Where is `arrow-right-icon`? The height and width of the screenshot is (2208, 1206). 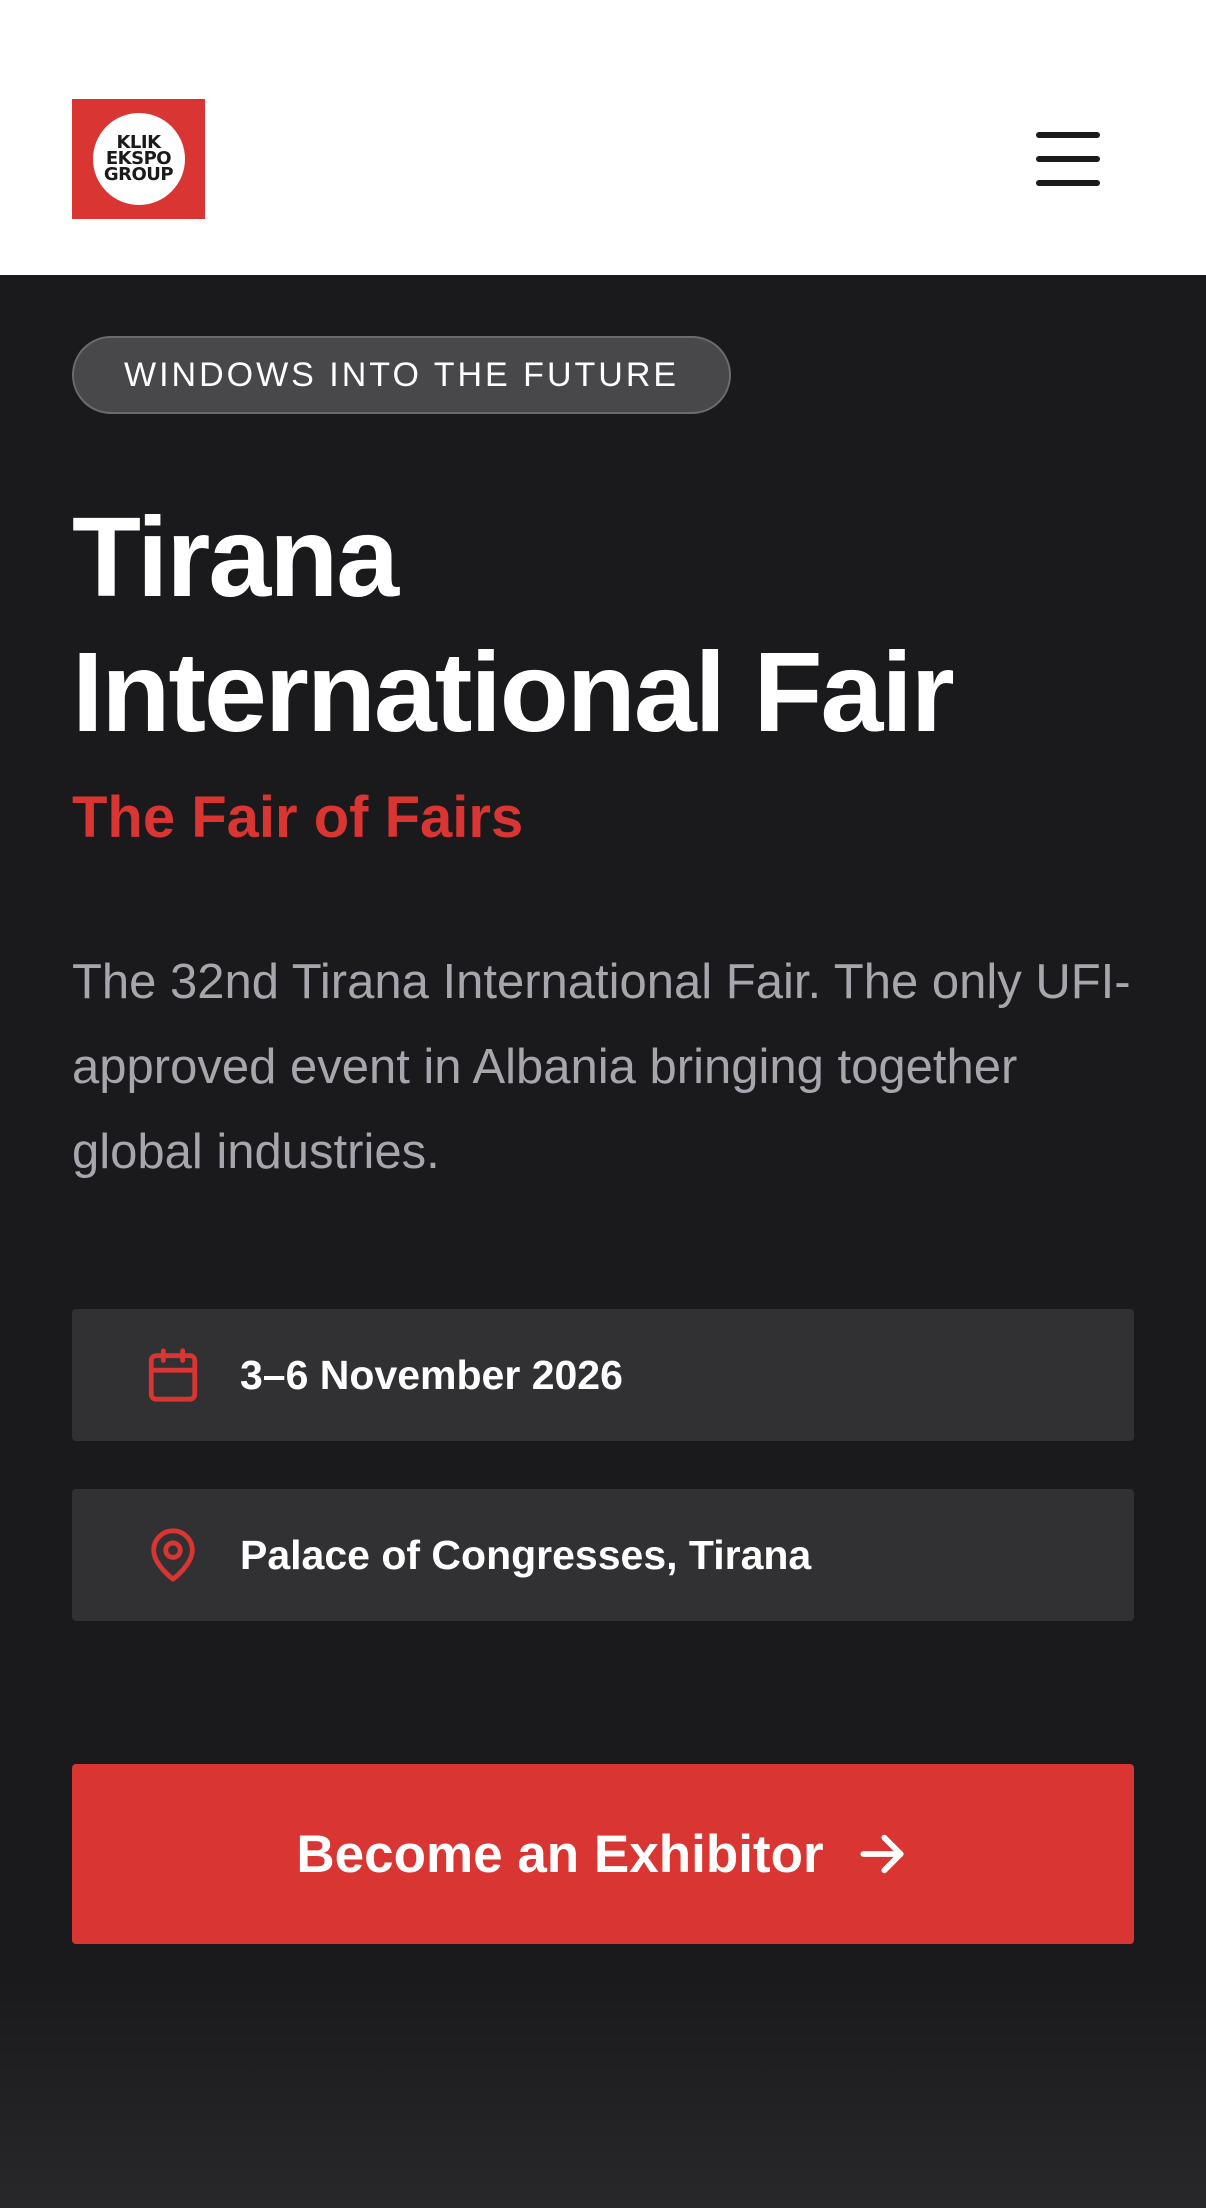
arrow-right-icon is located at coordinates (882, 1854).